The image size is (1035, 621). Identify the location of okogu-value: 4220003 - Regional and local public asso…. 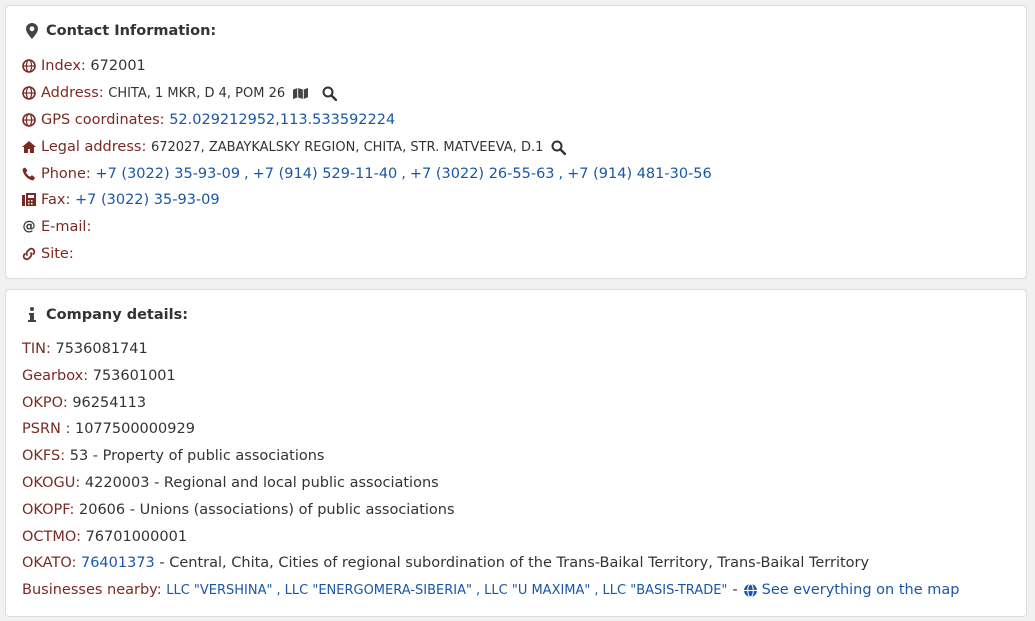
(261, 483).